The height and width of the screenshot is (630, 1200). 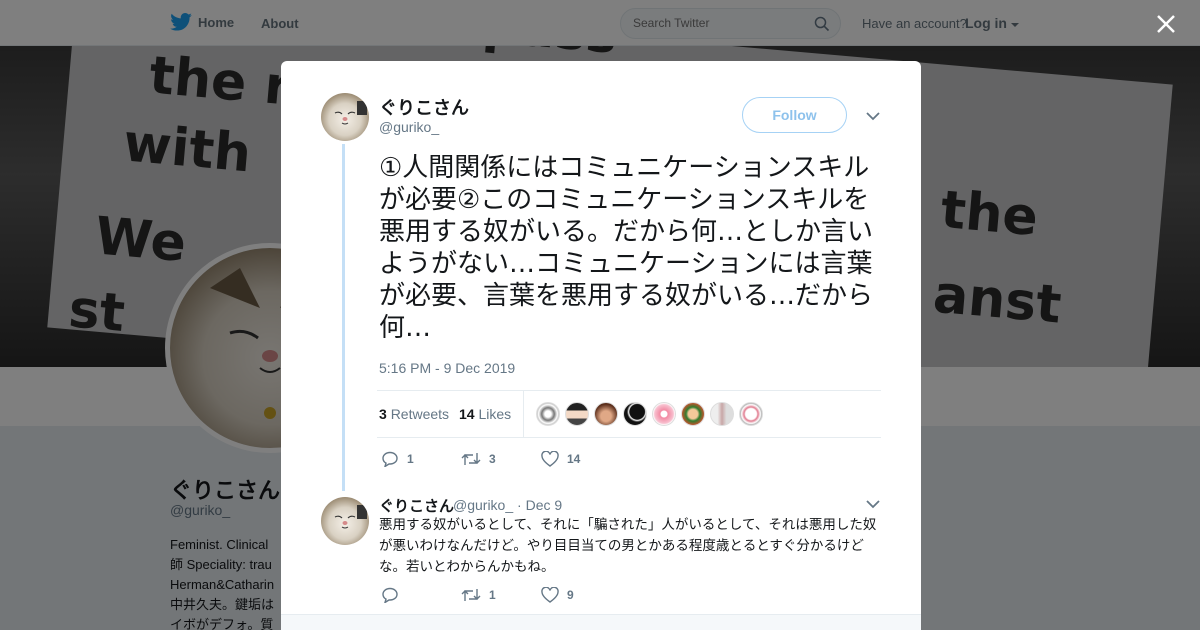 What do you see at coordinates (492, 595) in the screenshot?
I see `retweet-count: 1` at bounding box center [492, 595].